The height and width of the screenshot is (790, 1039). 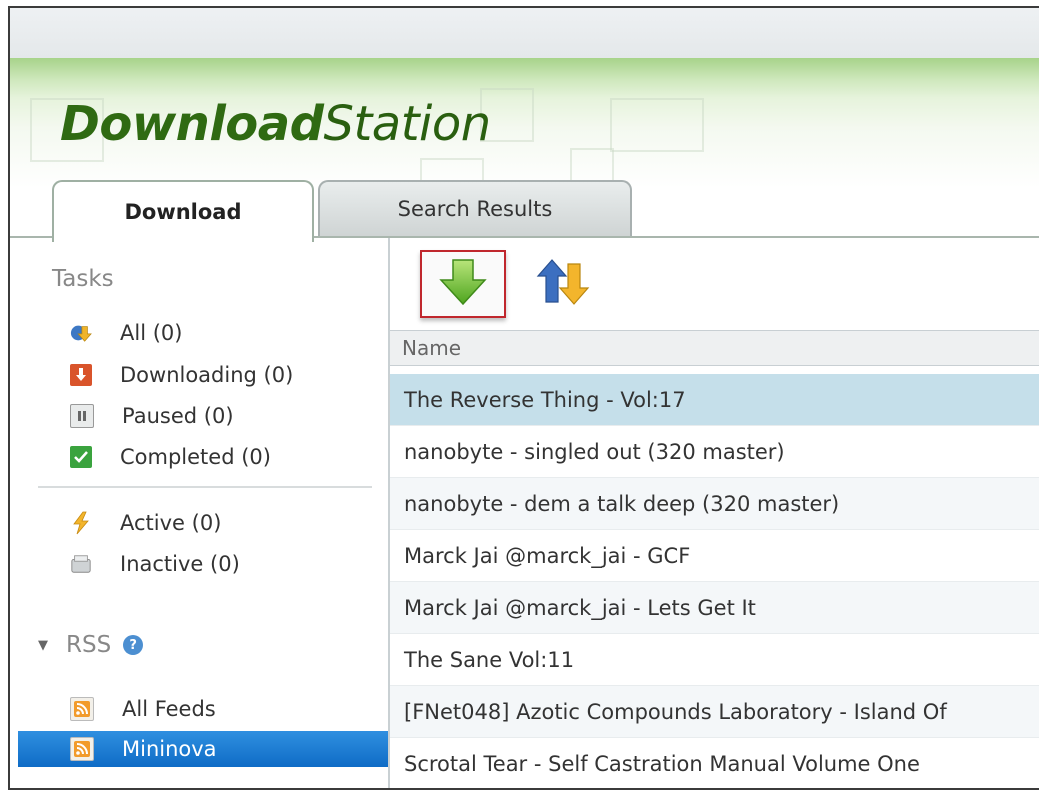 I want to click on downloading-icon, so click(x=81, y=375).